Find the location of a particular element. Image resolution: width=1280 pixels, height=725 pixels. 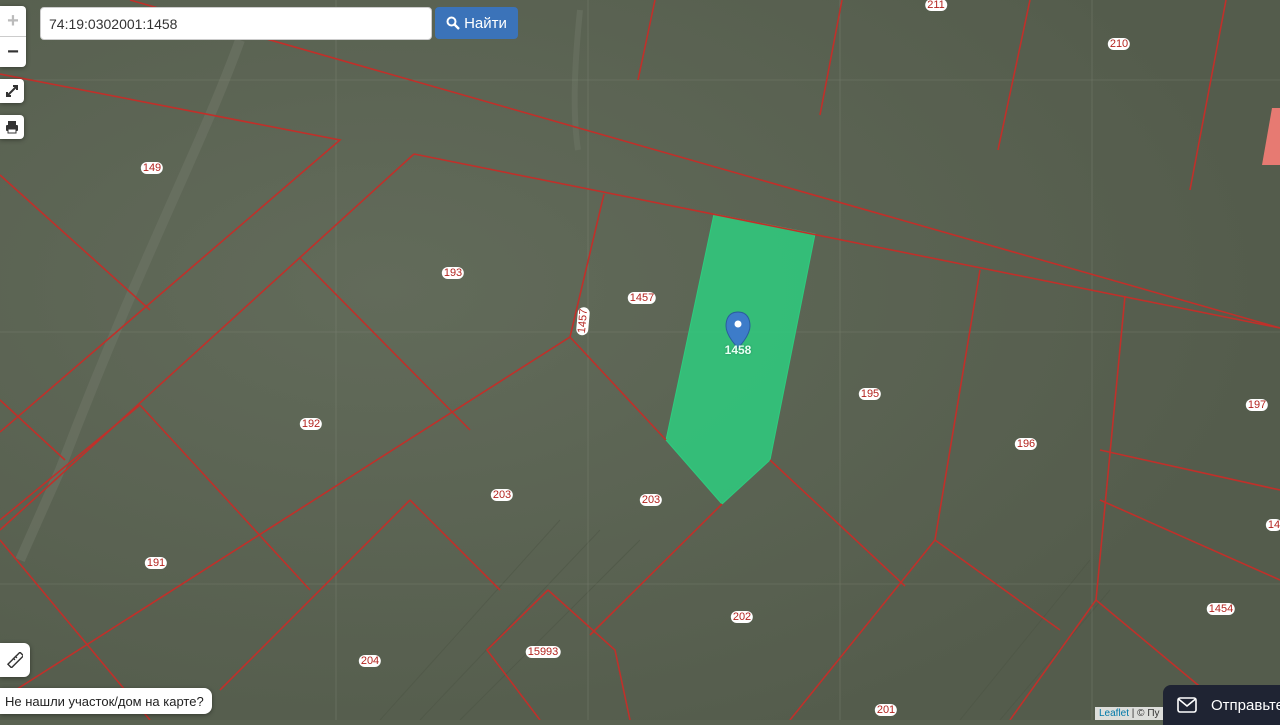

parcel-label: 193 is located at coordinates (453, 273).